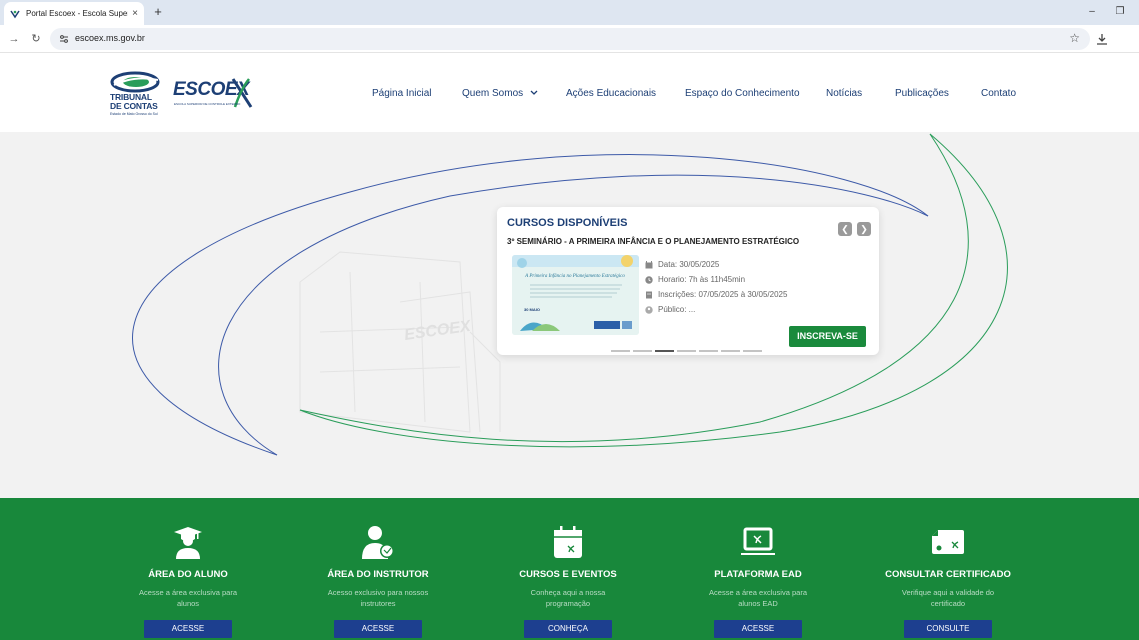 The width and height of the screenshot is (1139, 640). What do you see at coordinates (15, 14) in the screenshot?
I see `escoex-favicon-icon` at bounding box center [15, 14].